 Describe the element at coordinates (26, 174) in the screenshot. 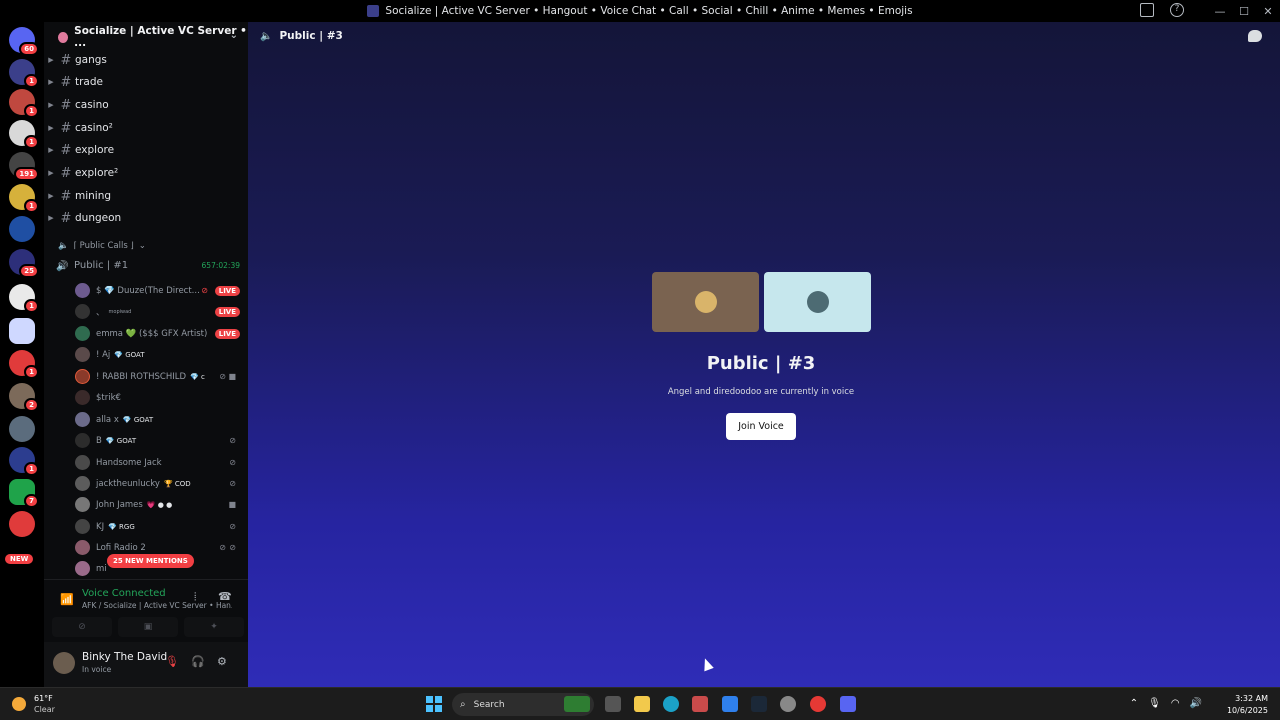

I see `badge: 191` at that location.